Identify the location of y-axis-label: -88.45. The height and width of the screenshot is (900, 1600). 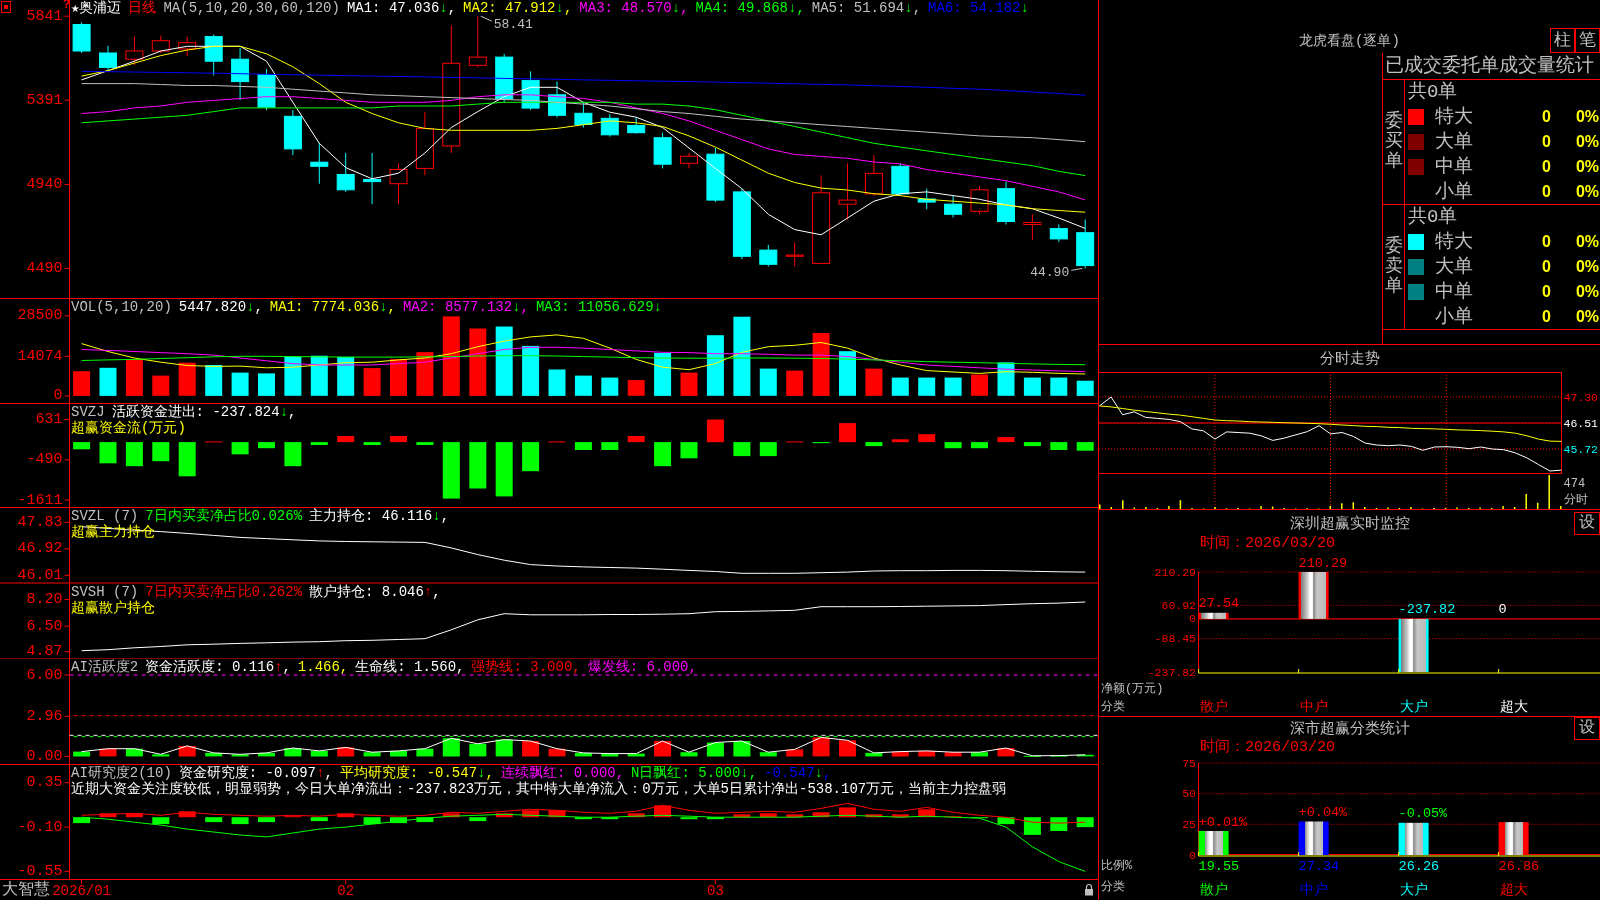
(1175, 639).